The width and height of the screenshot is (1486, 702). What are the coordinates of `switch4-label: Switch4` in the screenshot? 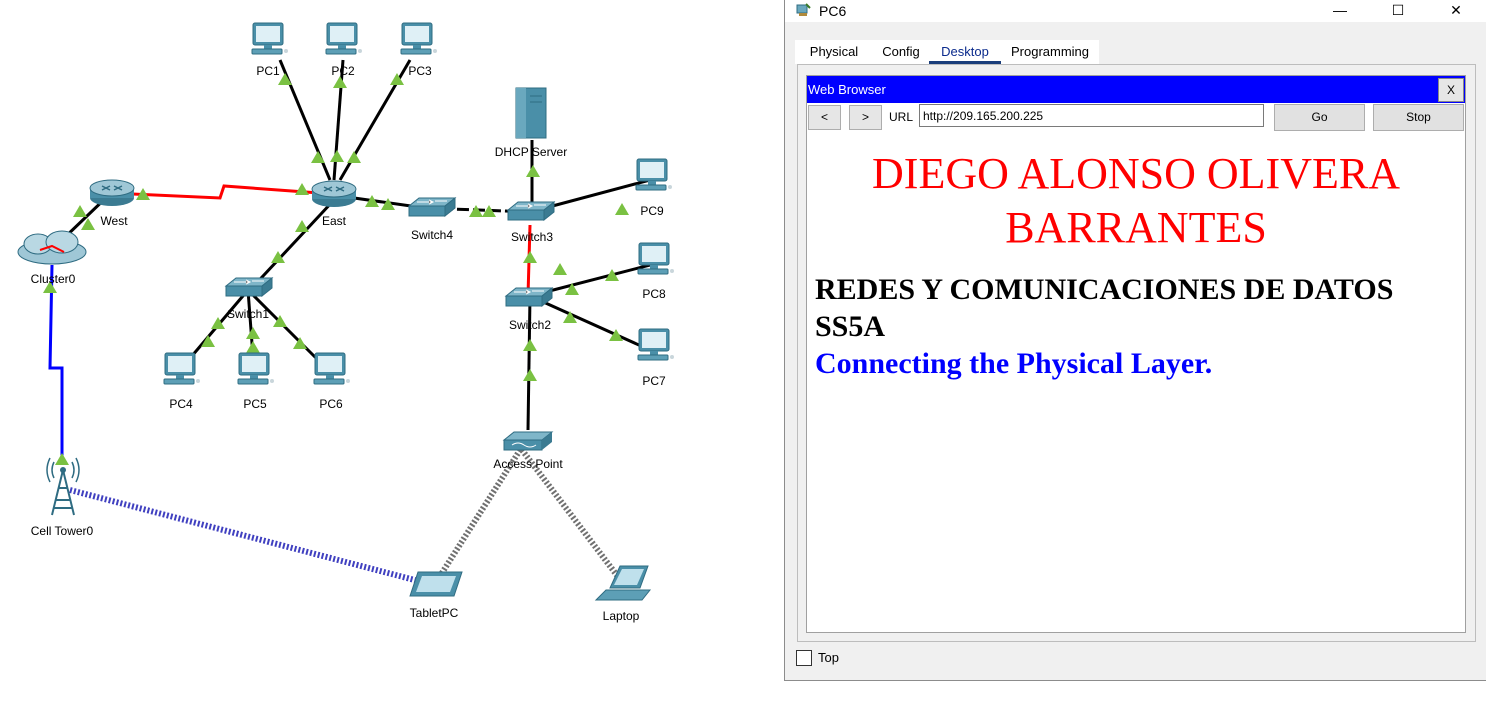 It's located at (432, 235).